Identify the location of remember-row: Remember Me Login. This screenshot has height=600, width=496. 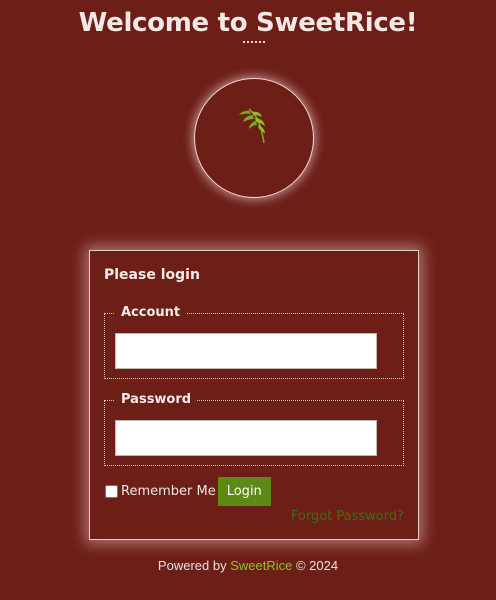
(187, 491).